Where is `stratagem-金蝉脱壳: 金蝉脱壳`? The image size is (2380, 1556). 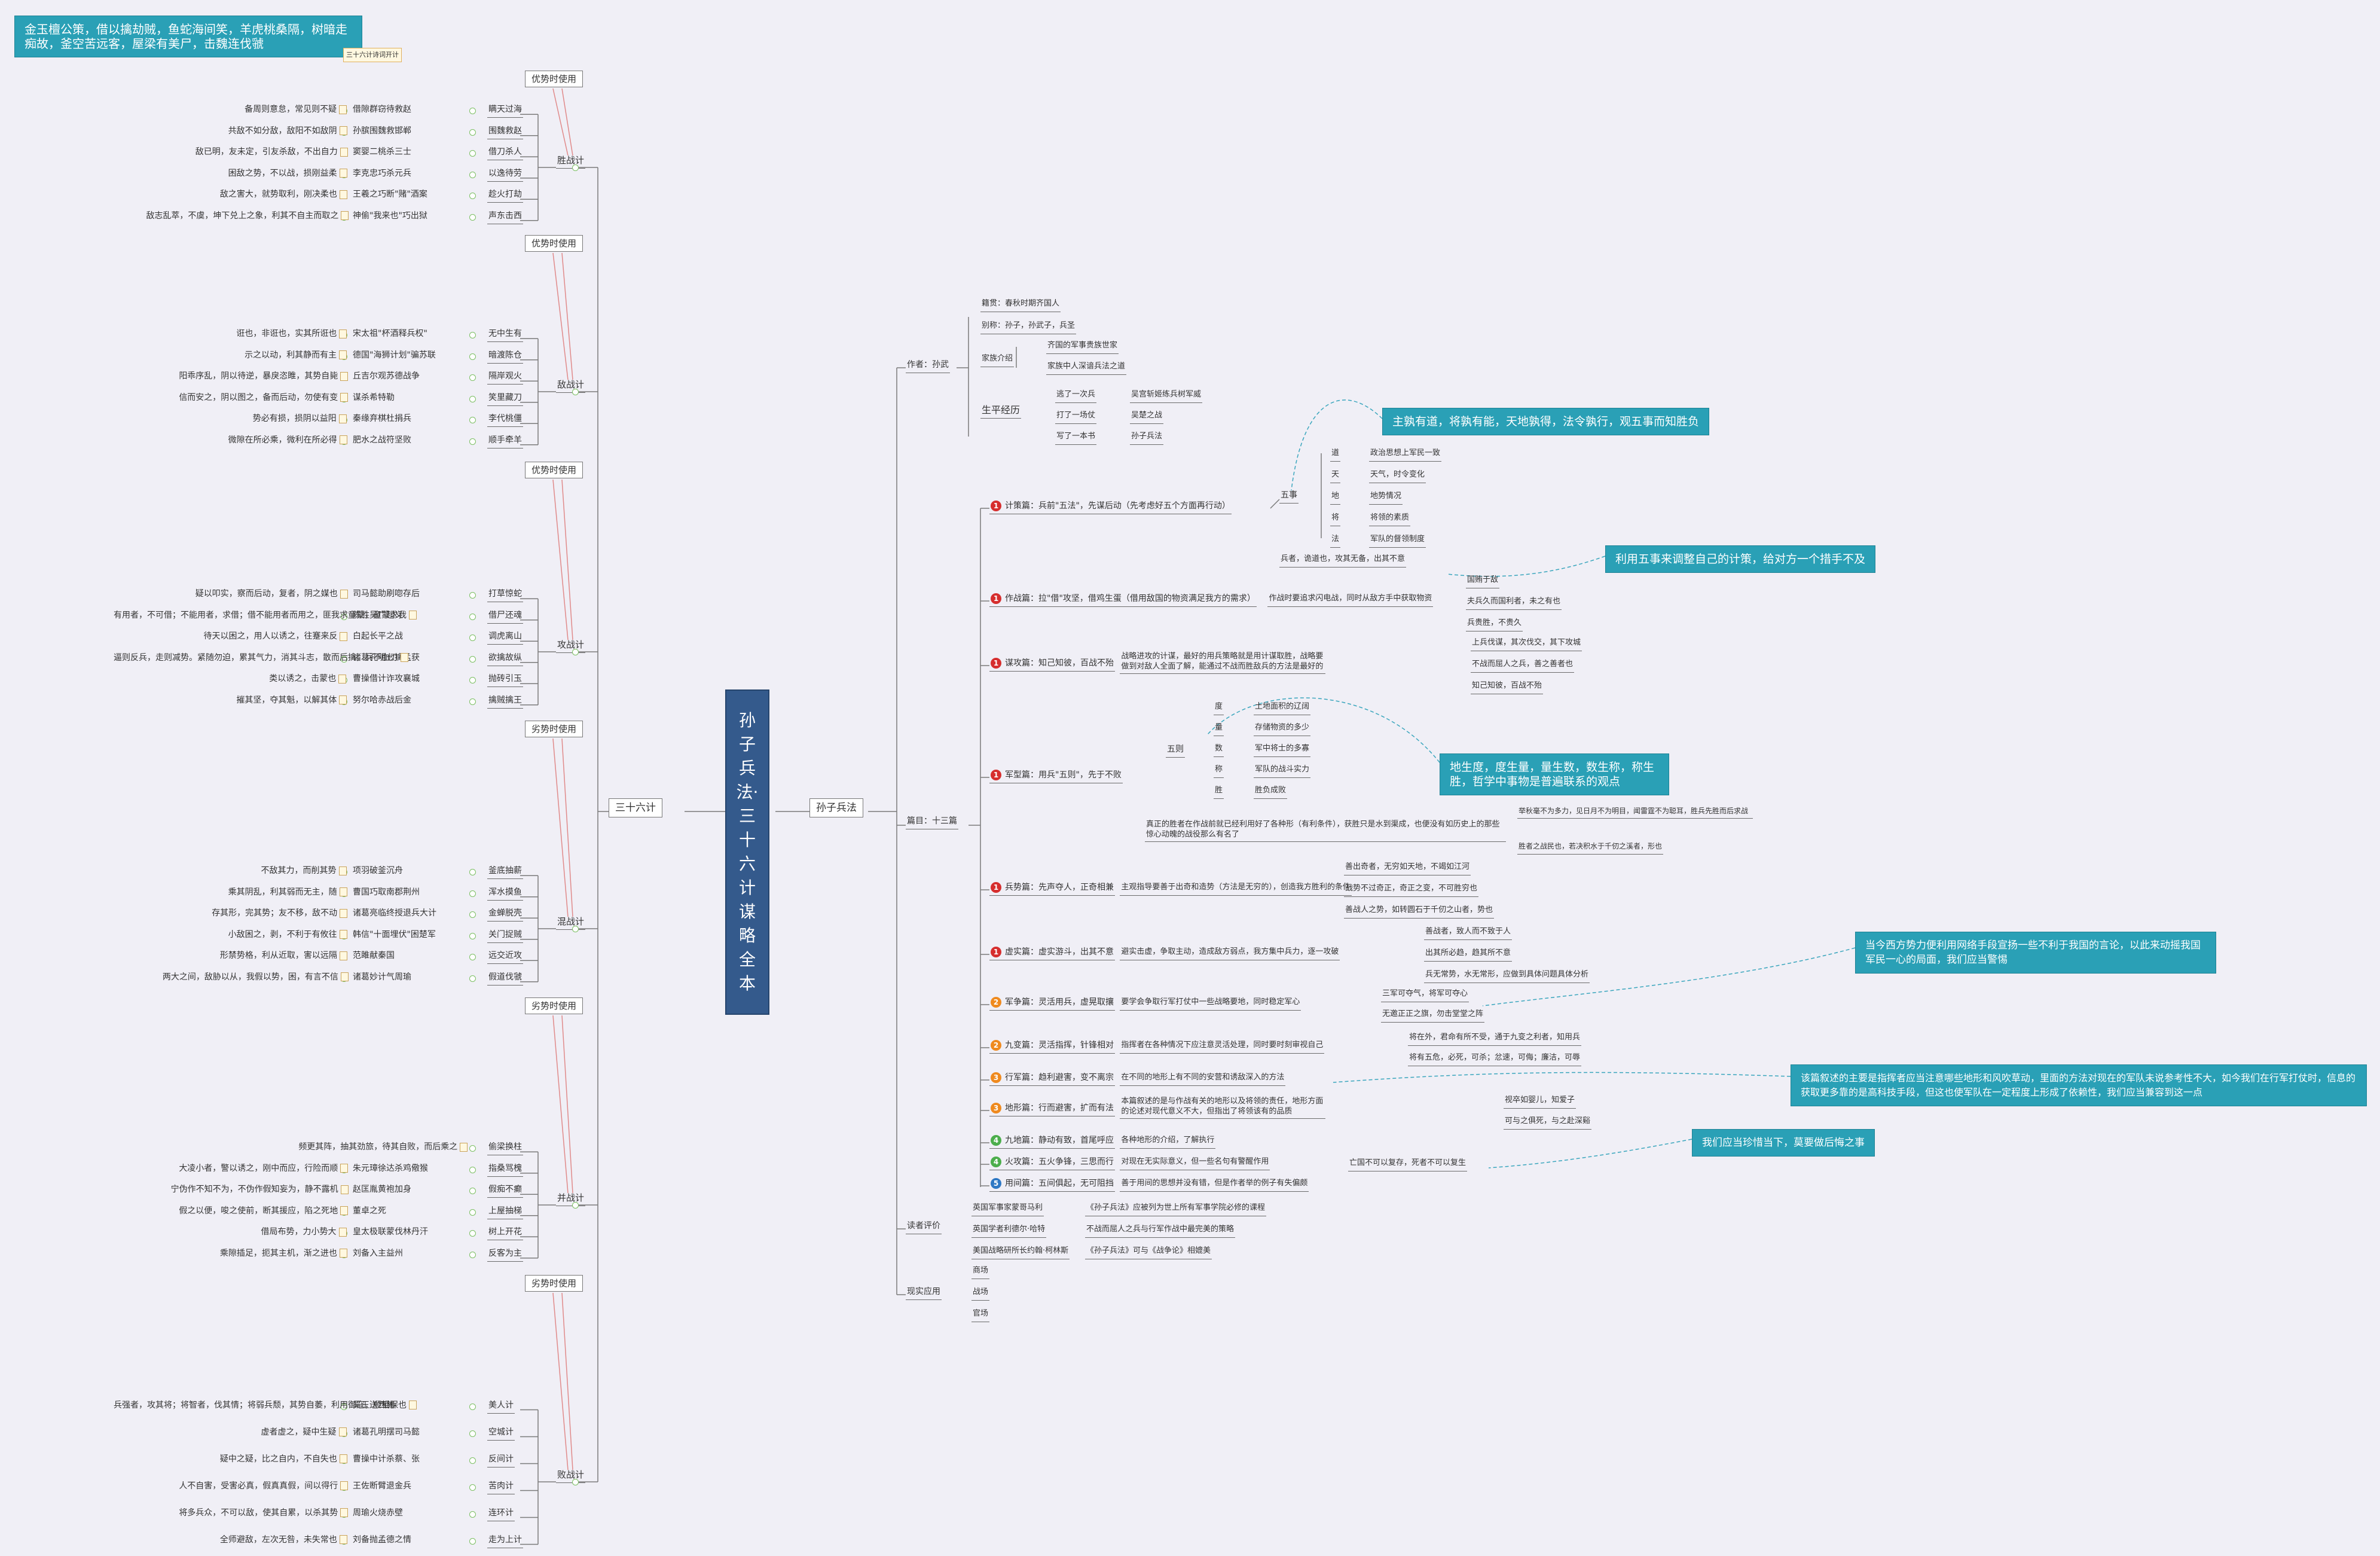
stratagem-金蝉脱壳: 金蝉脱壳 is located at coordinates (505, 915).